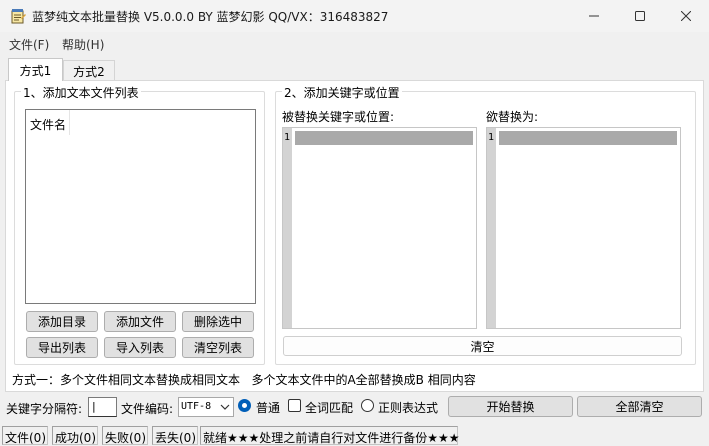 The height and width of the screenshot is (446, 709). I want to click on maximize-button, so click(640, 16).